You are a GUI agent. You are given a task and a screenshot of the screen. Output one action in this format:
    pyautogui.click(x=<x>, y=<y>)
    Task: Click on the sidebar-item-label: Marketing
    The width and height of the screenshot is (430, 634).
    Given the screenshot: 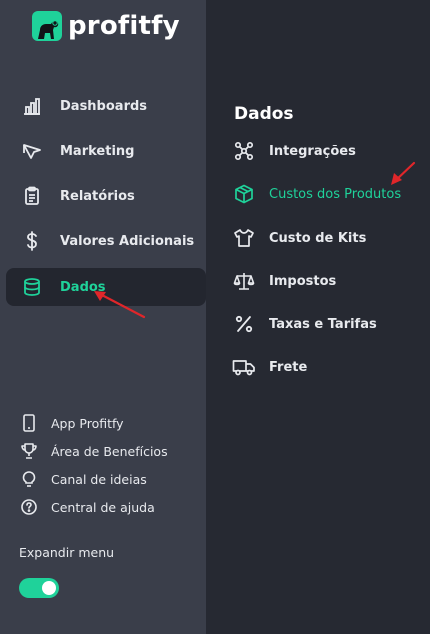 What is the action you would take?
    pyautogui.click(x=97, y=151)
    